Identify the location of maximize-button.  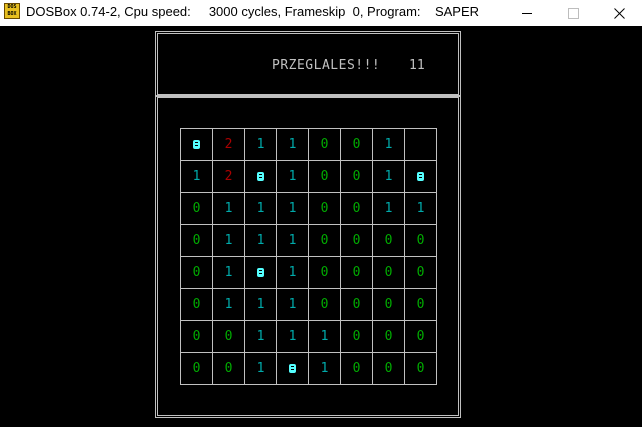
(573, 13).